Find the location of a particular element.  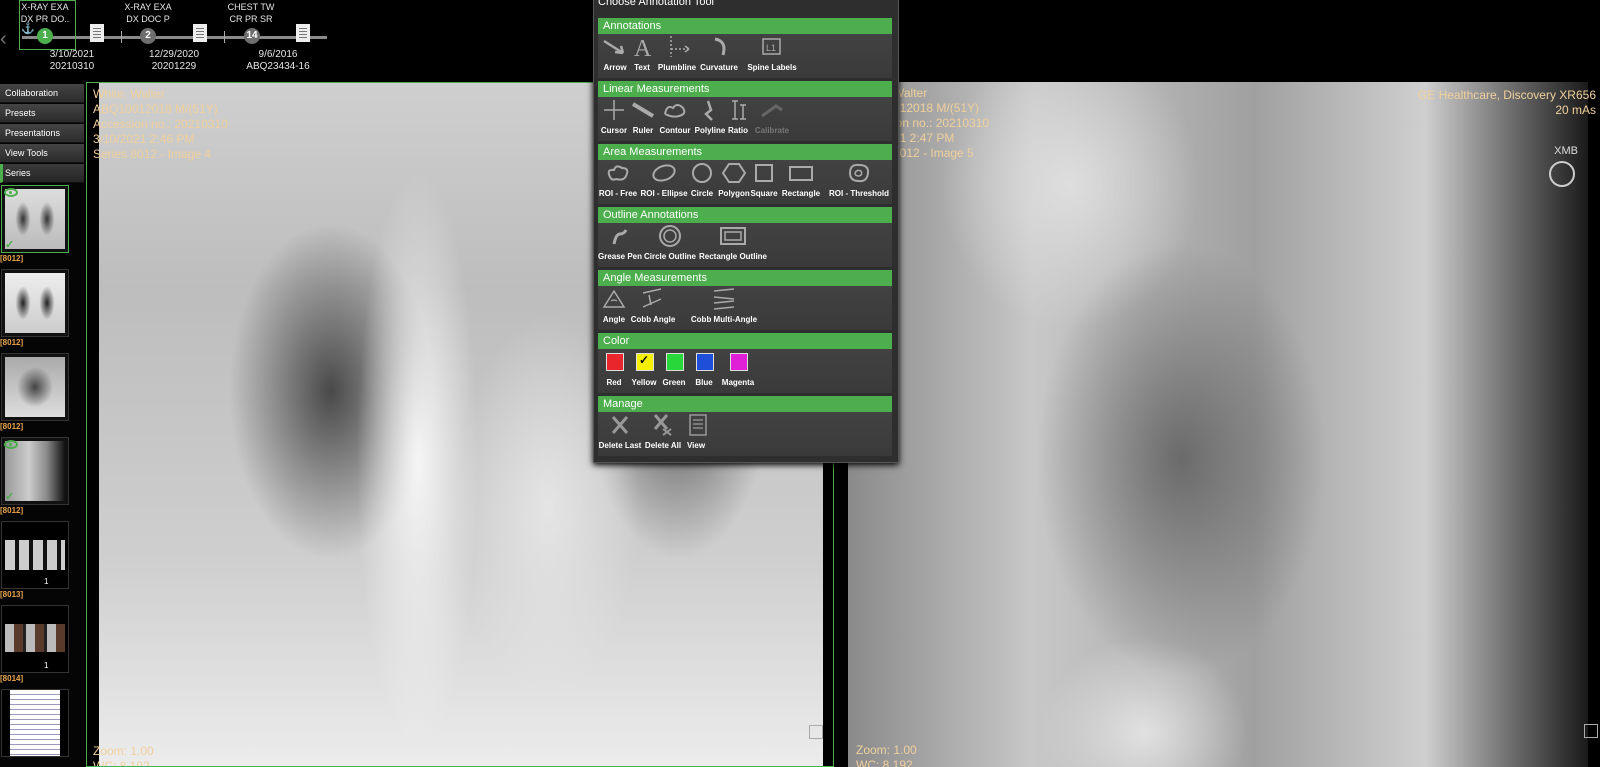

manufacturer: GE Healthcare, Discovery XR656 is located at coordinates (1506, 95).